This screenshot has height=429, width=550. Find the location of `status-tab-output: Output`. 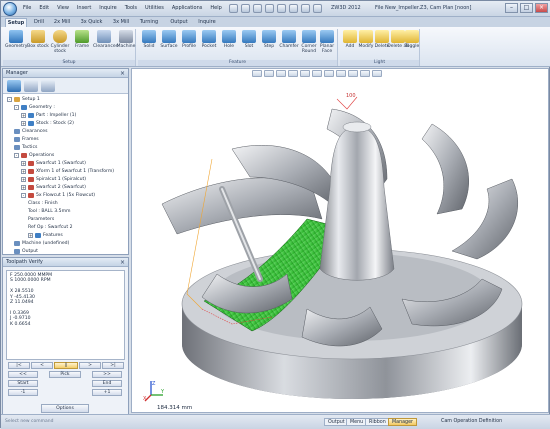

status-tab-output: Output is located at coordinates (336, 422).